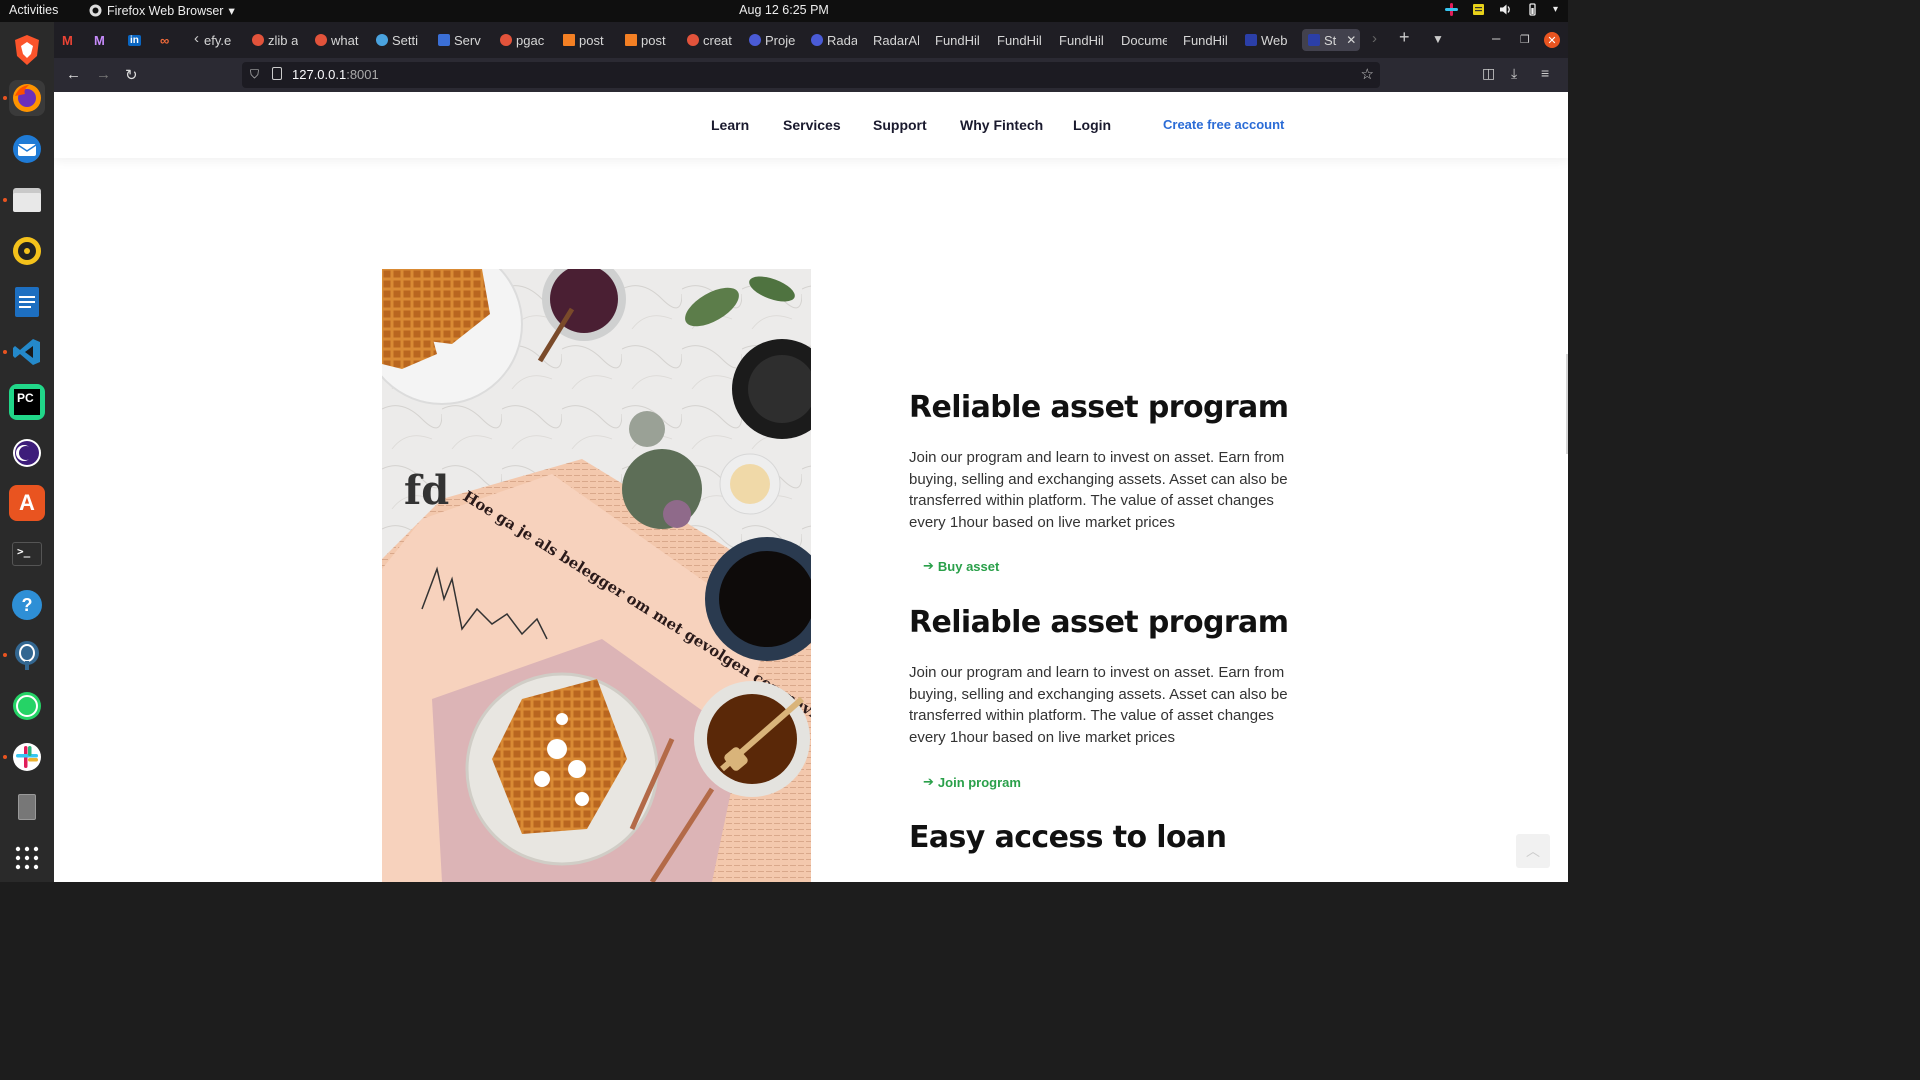  What do you see at coordinates (896, 40) in the screenshot?
I see `tab-11: RadarAl` at bounding box center [896, 40].